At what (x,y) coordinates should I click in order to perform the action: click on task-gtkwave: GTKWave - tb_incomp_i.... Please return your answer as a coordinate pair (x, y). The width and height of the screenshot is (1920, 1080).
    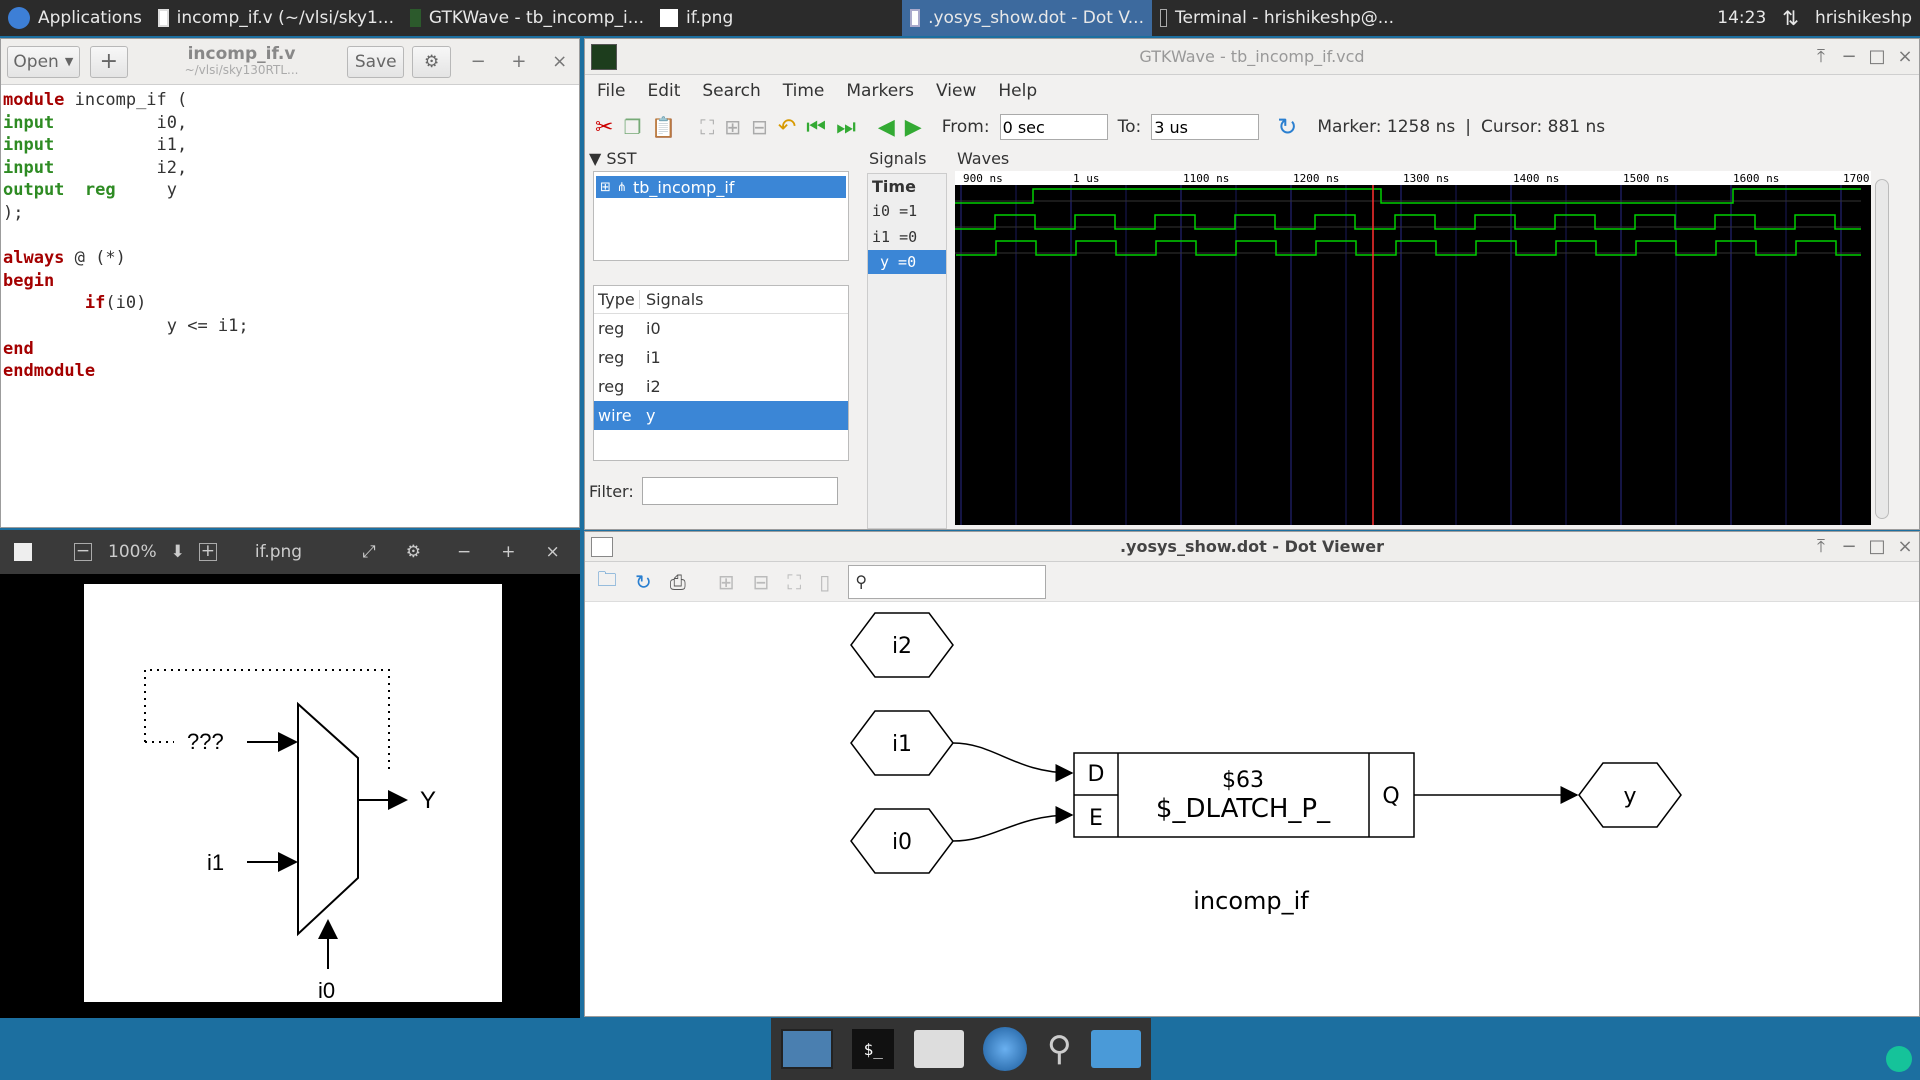
    Looking at the image, I should click on (527, 18).